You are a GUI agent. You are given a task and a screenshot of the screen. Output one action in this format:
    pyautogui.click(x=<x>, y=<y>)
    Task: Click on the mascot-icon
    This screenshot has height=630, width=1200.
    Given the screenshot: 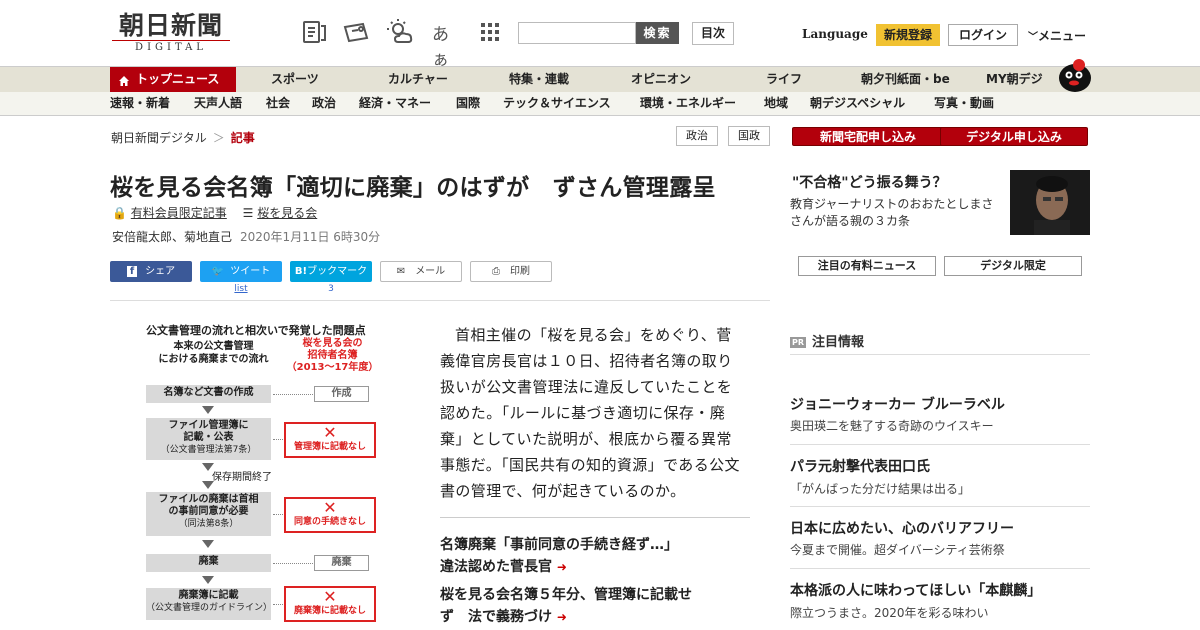 What is the action you would take?
    pyautogui.click(x=1074, y=75)
    